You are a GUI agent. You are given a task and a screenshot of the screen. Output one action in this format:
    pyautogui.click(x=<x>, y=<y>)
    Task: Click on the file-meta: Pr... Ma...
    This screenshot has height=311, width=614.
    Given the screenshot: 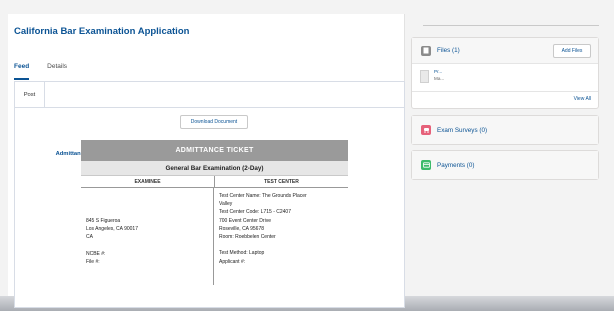 What is the action you would take?
    pyautogui.click(x=439, y=75)
    